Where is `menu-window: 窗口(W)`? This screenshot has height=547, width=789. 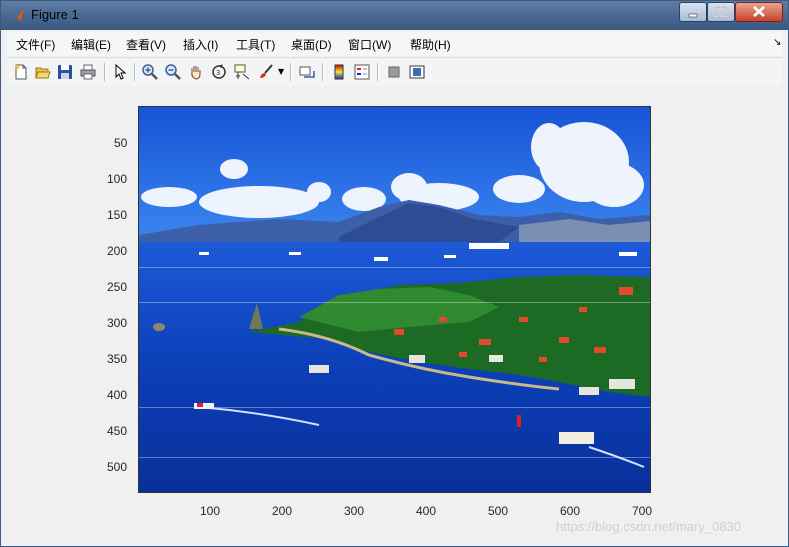 menu-window: 窗口(W) is located at coordinates (369, 44).